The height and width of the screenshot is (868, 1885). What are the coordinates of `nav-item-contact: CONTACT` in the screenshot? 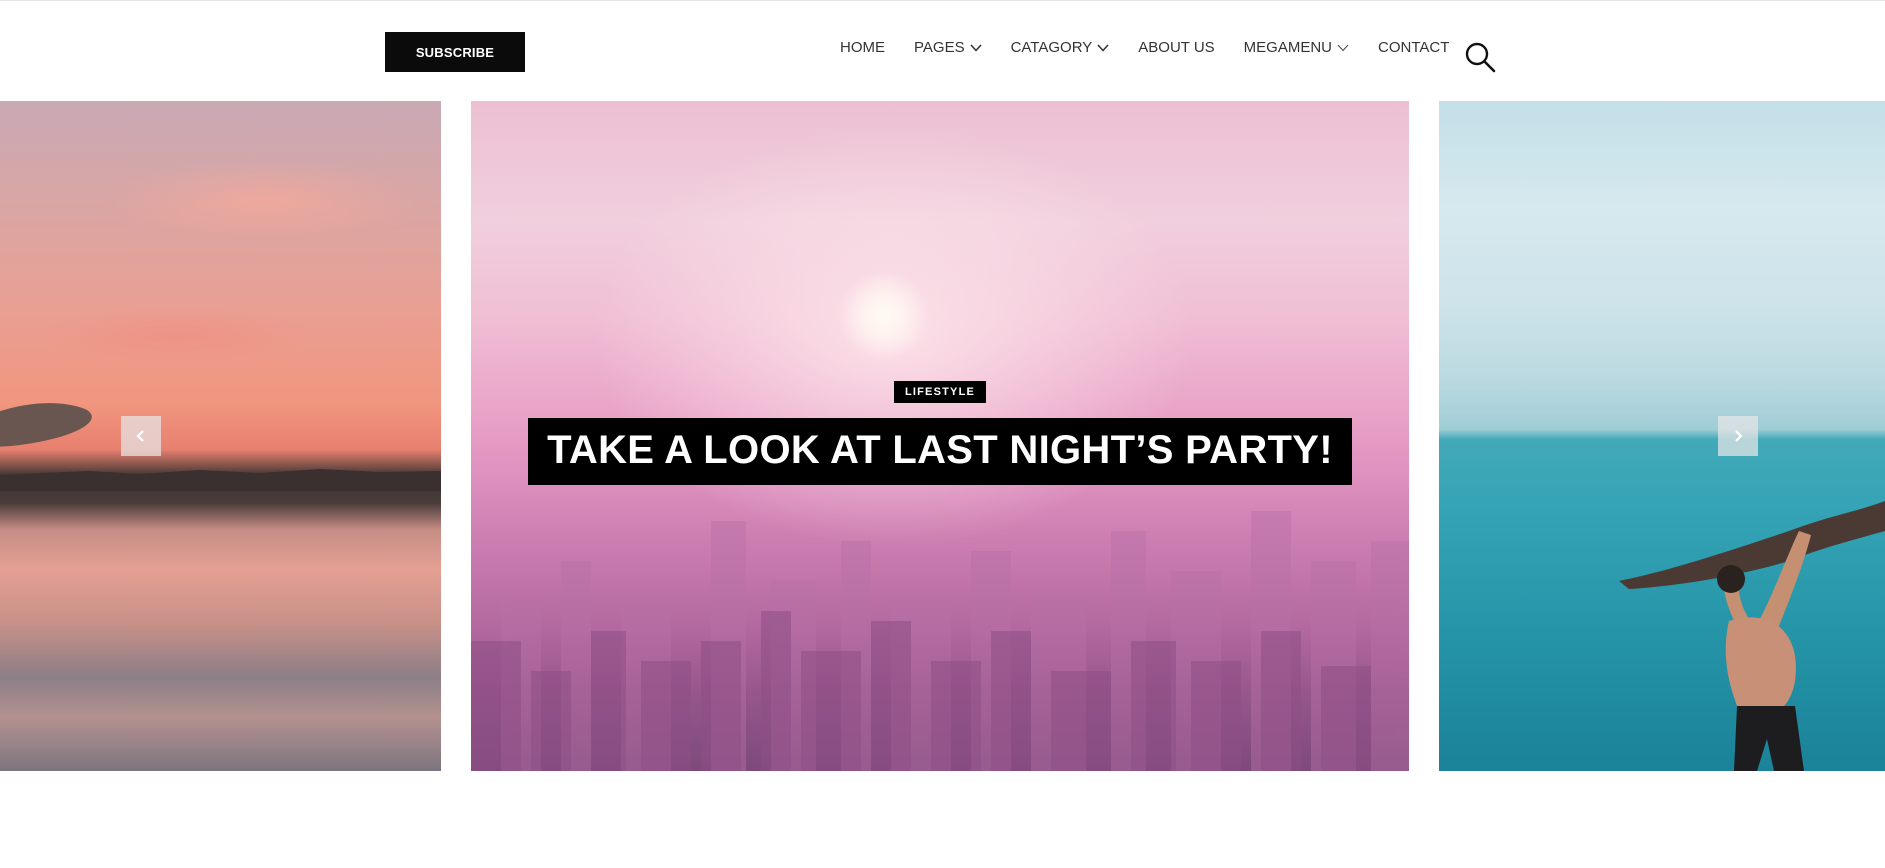 It's located at (1413, 47).